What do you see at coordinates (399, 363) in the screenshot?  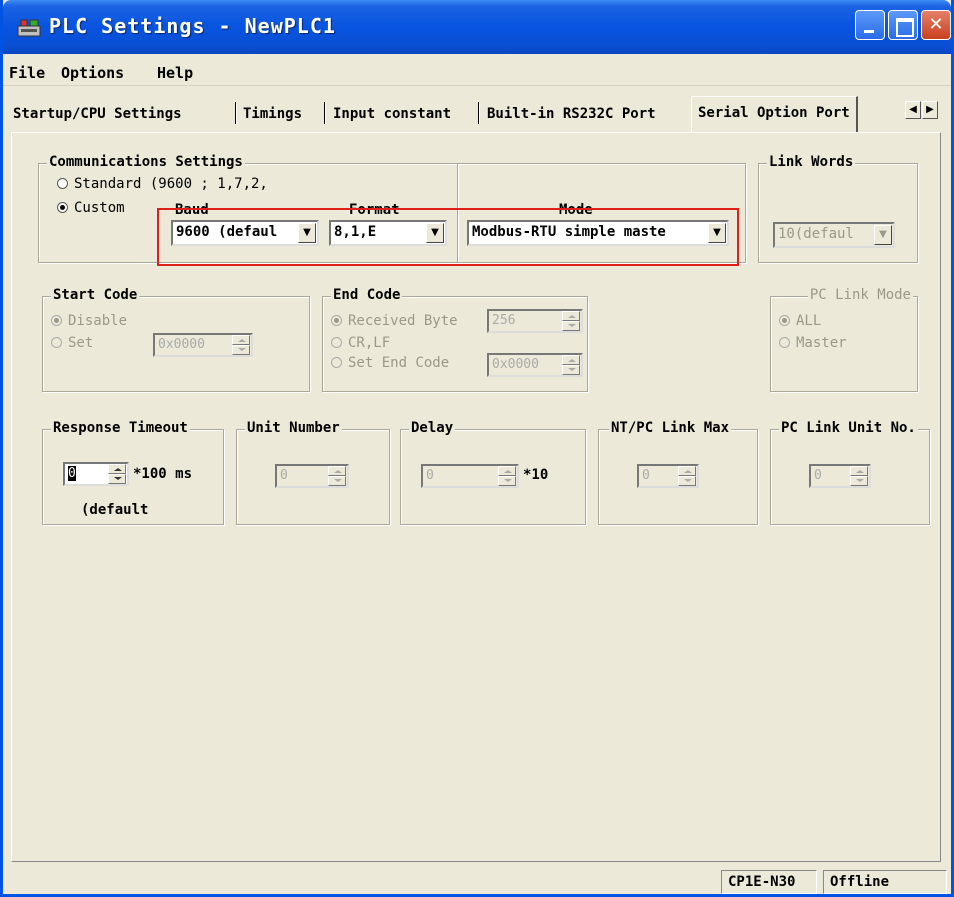 I see `radio-label: Set End Code` at bounding box center [399, 363].